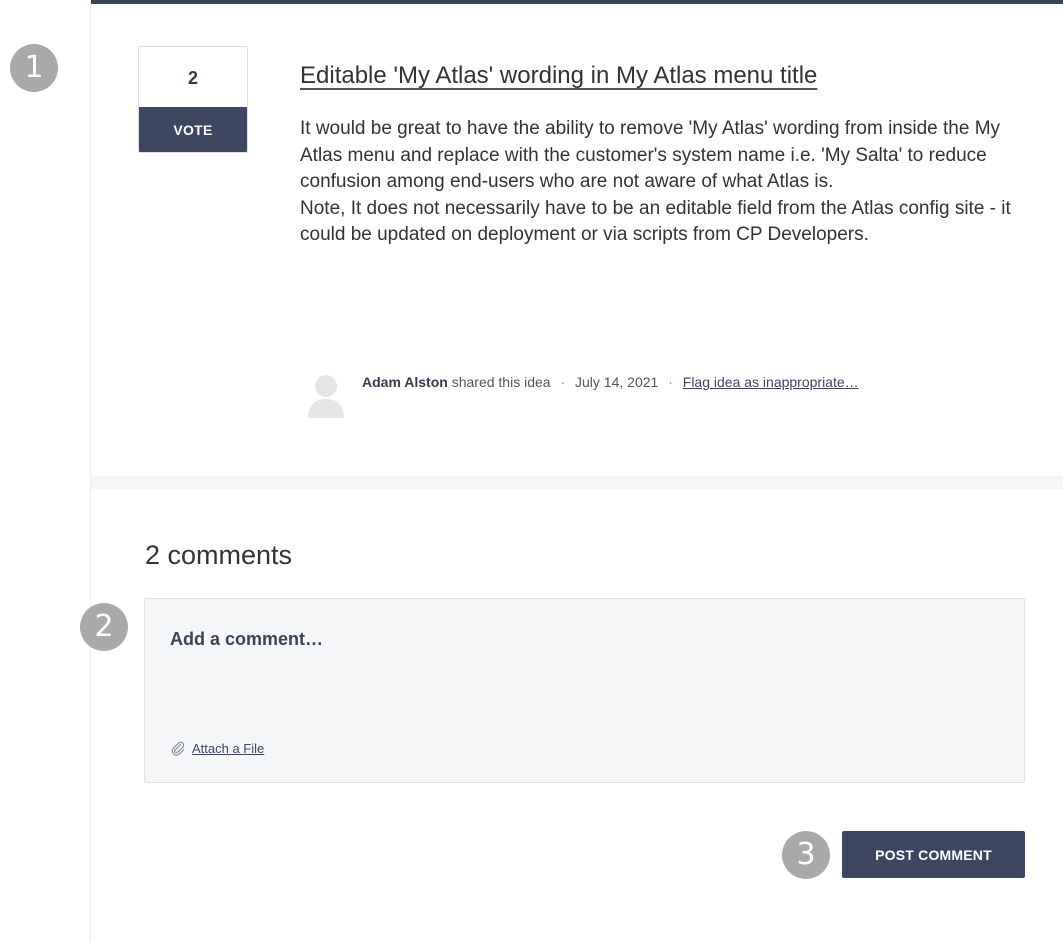  What do you see at coordinates (228, 748) in the screenshot?
I see `attach-file-label: Attach a File` at bounding box center [228, 748].